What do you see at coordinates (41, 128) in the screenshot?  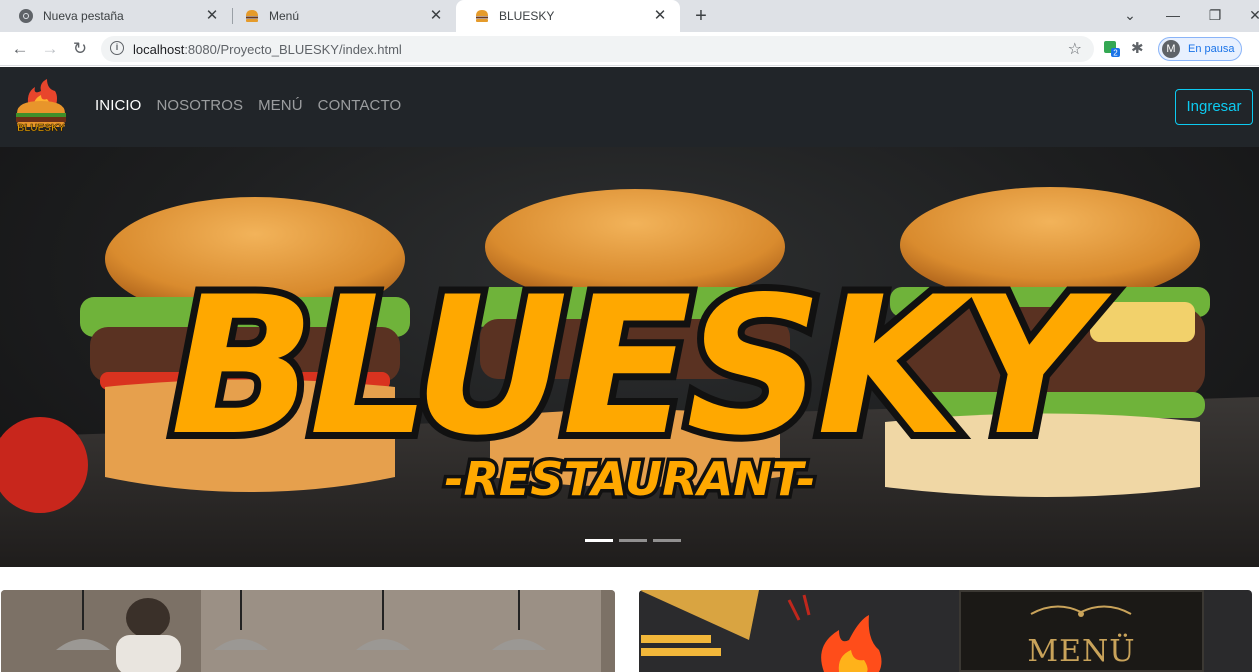 I see `logo-text: BLUESKY` at bounding box center [41, 128].